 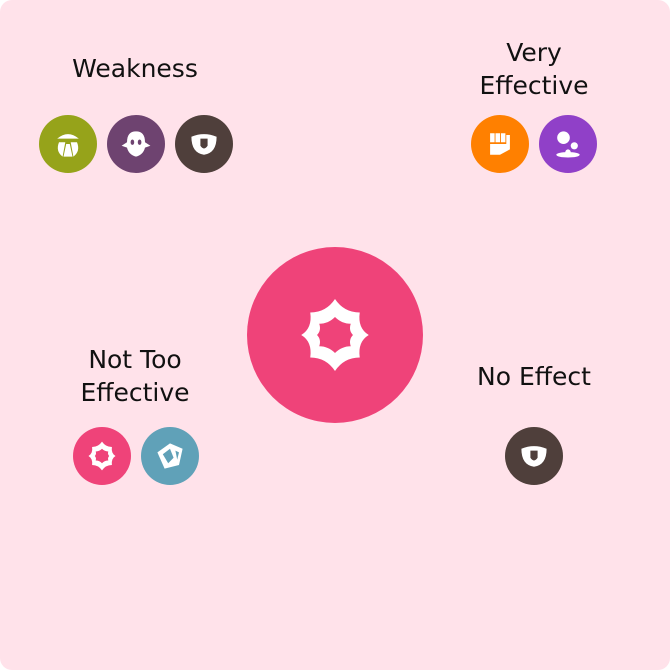 What do you see at coordinates (534, 85) in the screenshot?
I see `very-effective-line2: Effective` at bounding box center [534, 85].